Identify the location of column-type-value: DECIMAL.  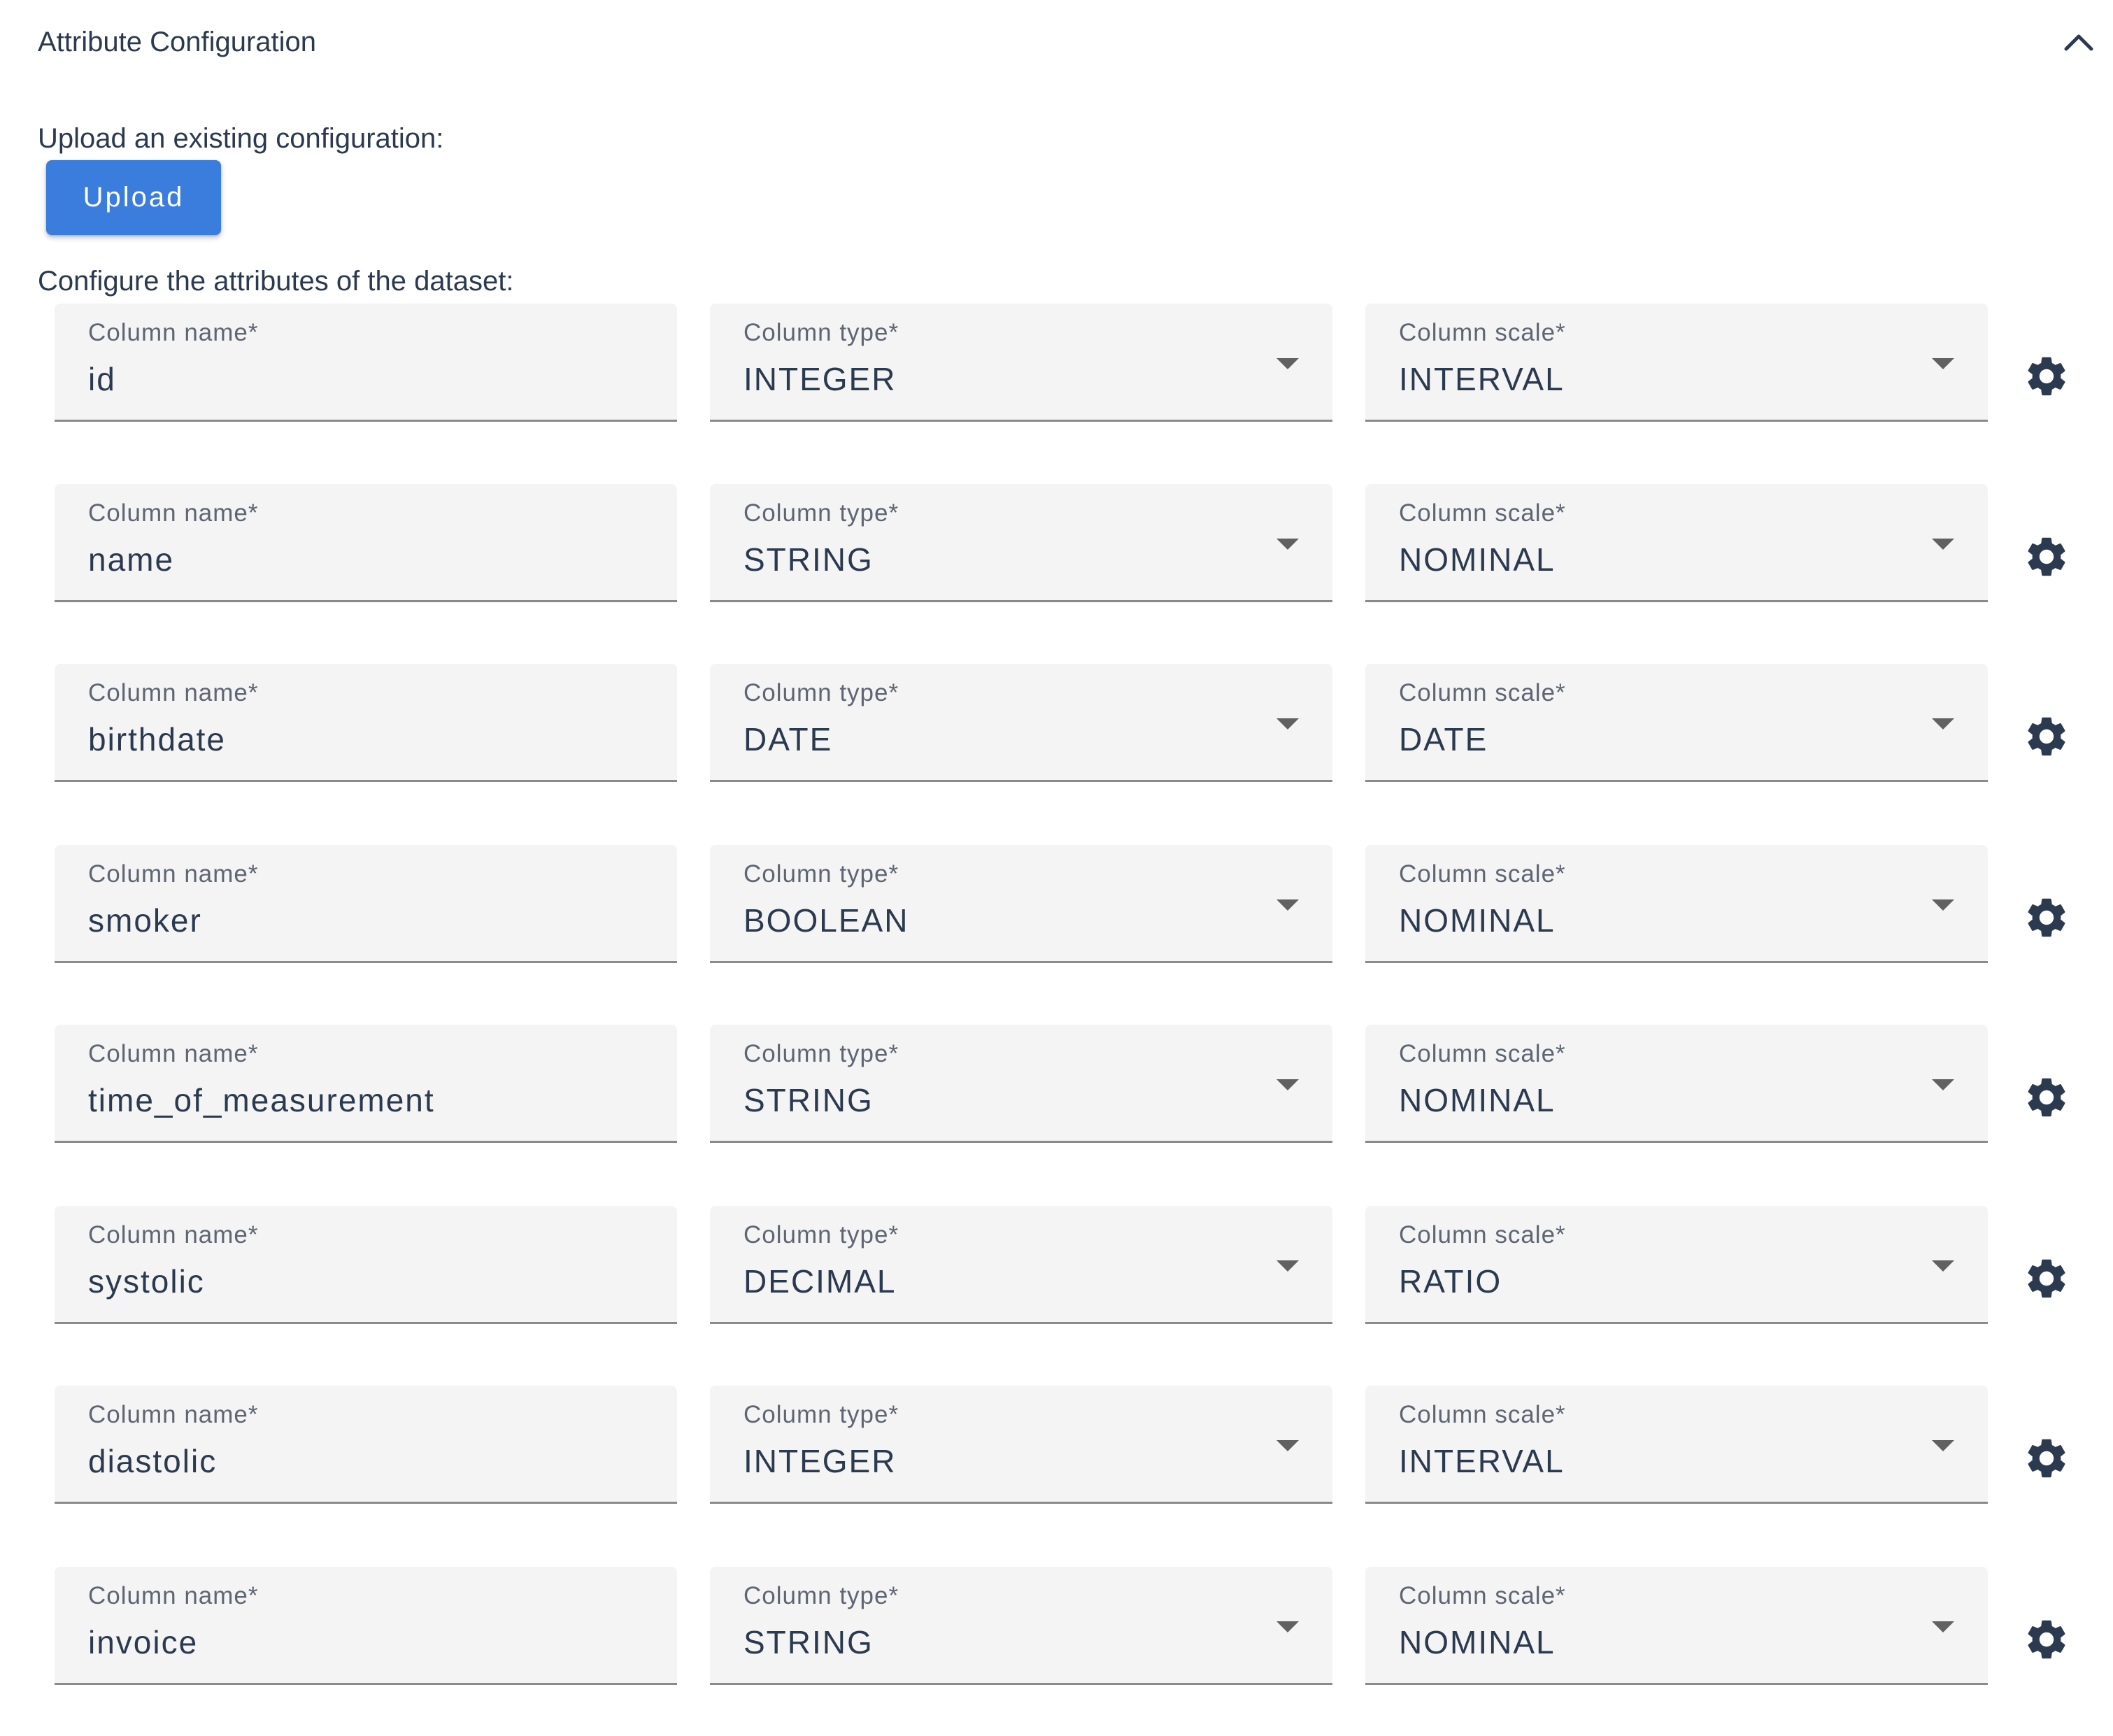
(821, 1281).